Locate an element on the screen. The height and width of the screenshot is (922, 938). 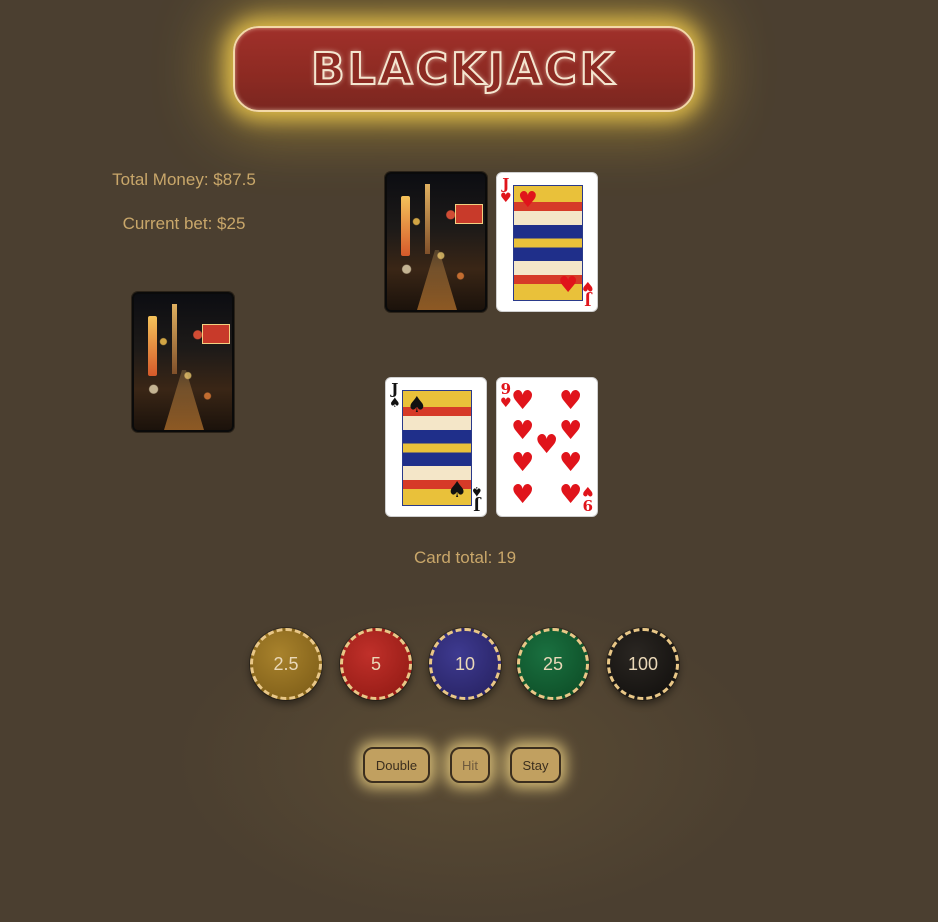
dealer-card-jack-hearts: J ♥ ♥ ♥ J ♥ is located at coordinates (547, 242).